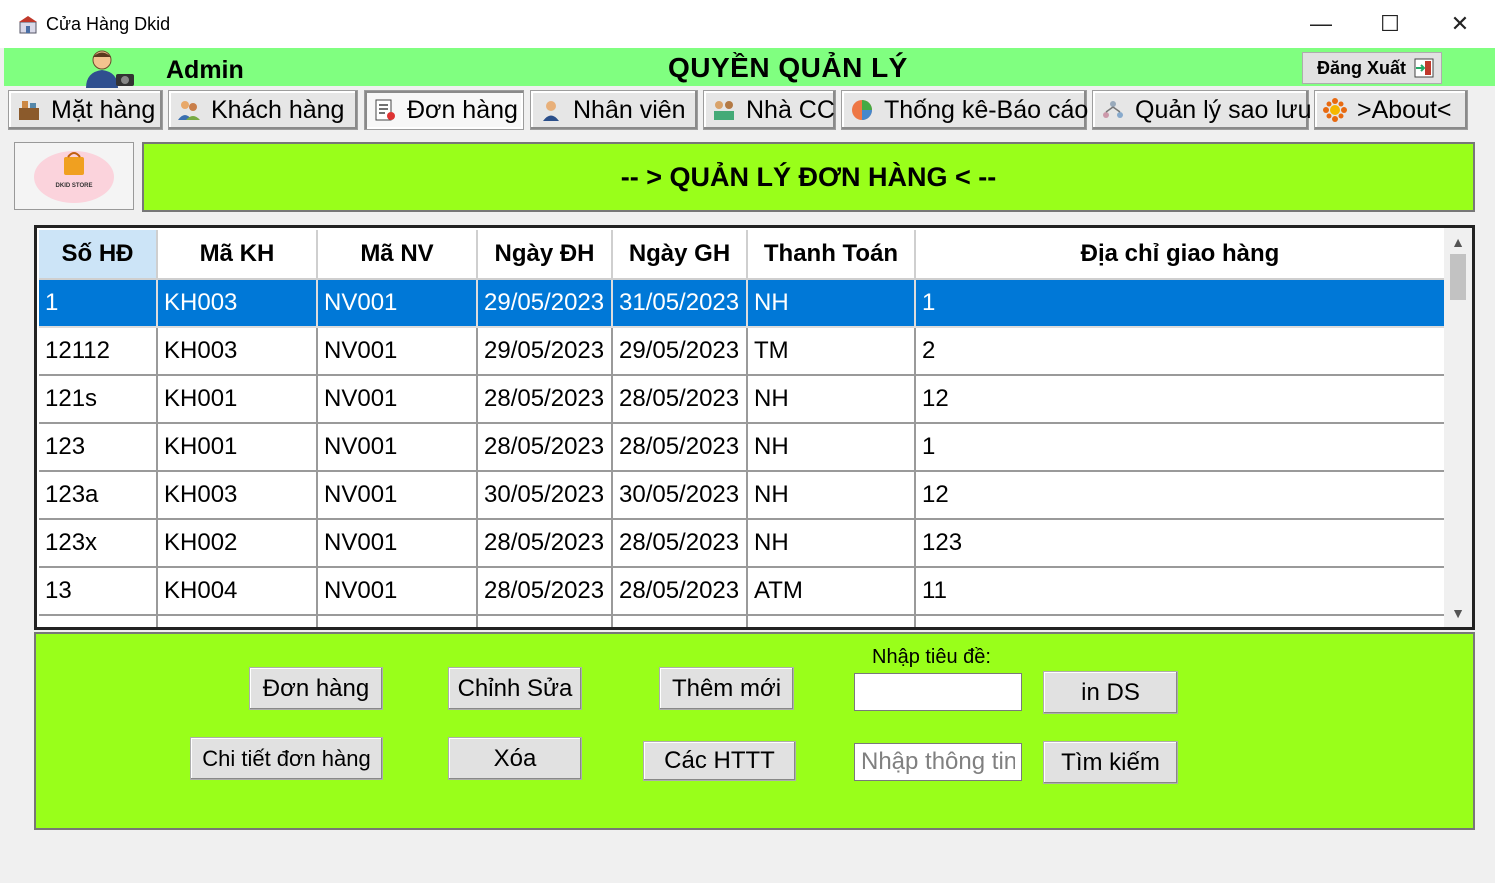 This screenshot has width=1495, height=883. Describe the element at coordinates (98, 543) in the screenshot. I see `table-cell: 123x` at that location.